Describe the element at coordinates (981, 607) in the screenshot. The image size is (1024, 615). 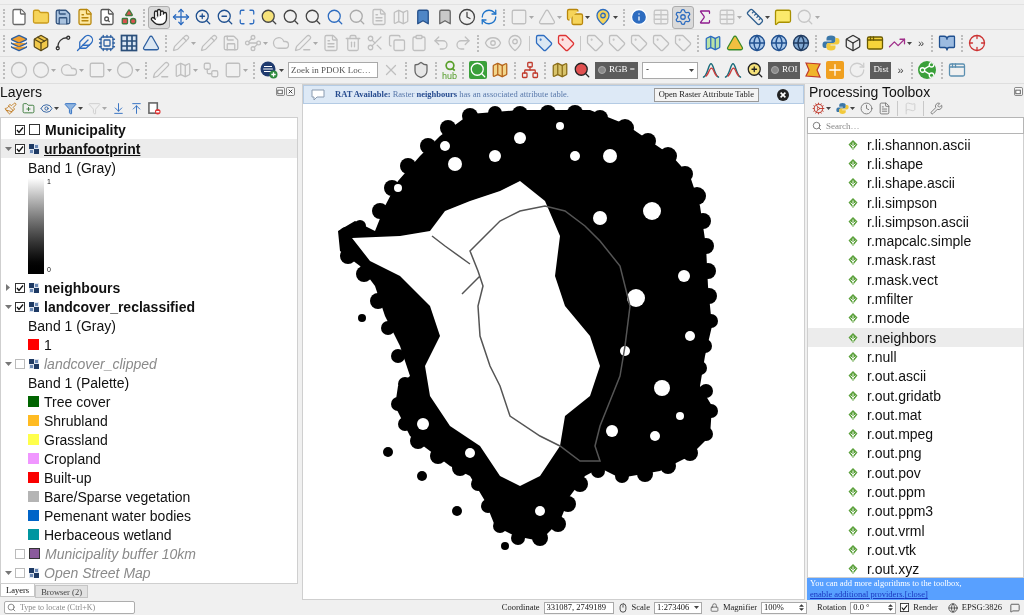
I see `crs-label: EPSG:3826` at that location.